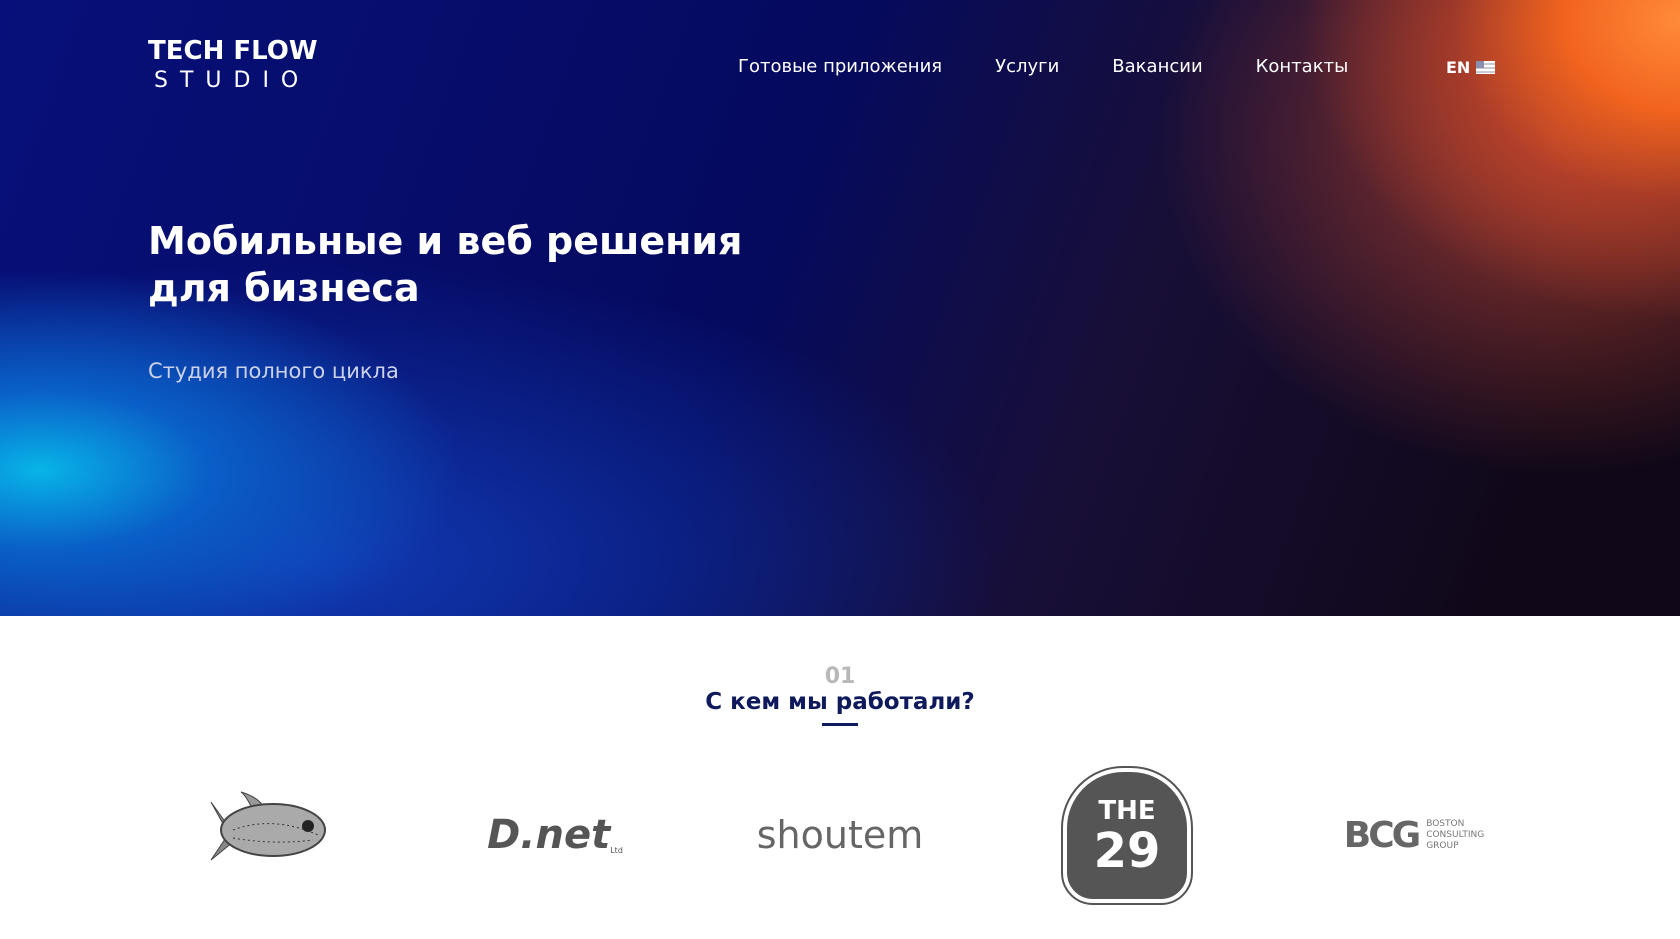  Describe the element at coordinates (1127, 810) in the screenshot. I see `the29-text1: THE` at that location.